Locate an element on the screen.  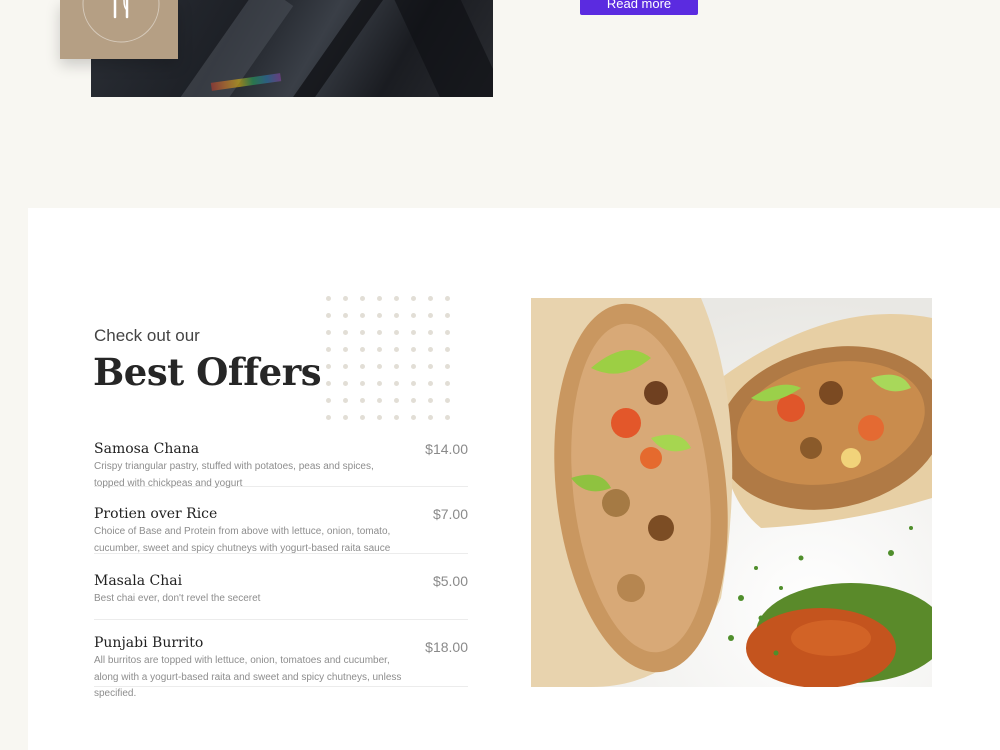
menu-item-name: Punjabi Burrito is located at coordinates (149, 643).